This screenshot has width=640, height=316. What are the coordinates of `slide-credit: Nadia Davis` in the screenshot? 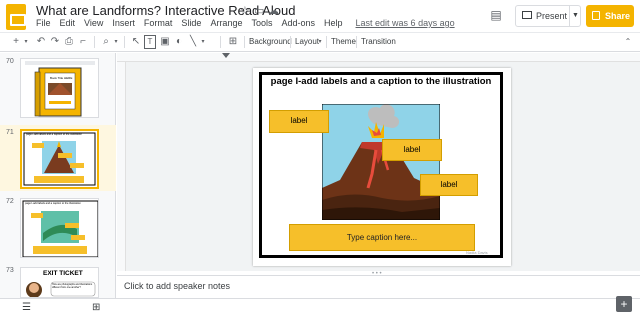 It's located at (477, 252).